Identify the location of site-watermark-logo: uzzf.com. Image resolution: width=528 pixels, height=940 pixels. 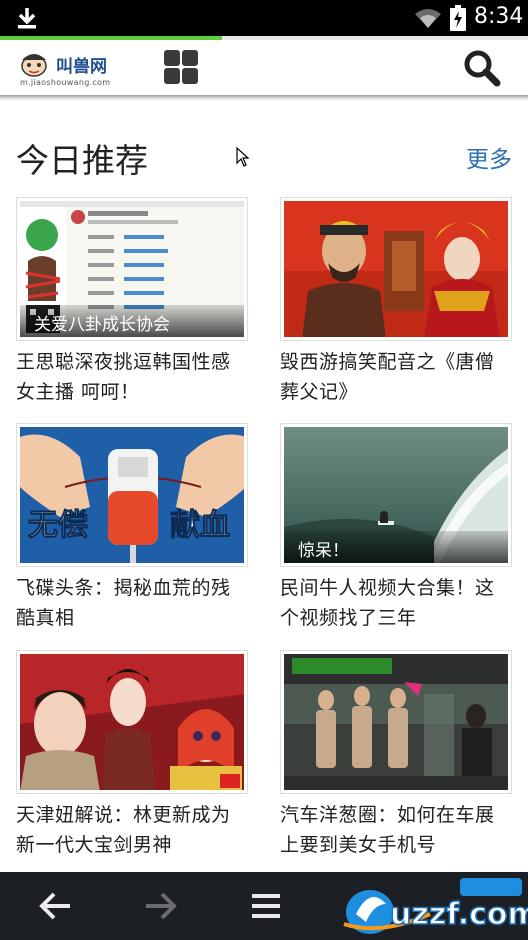
(435, 906).